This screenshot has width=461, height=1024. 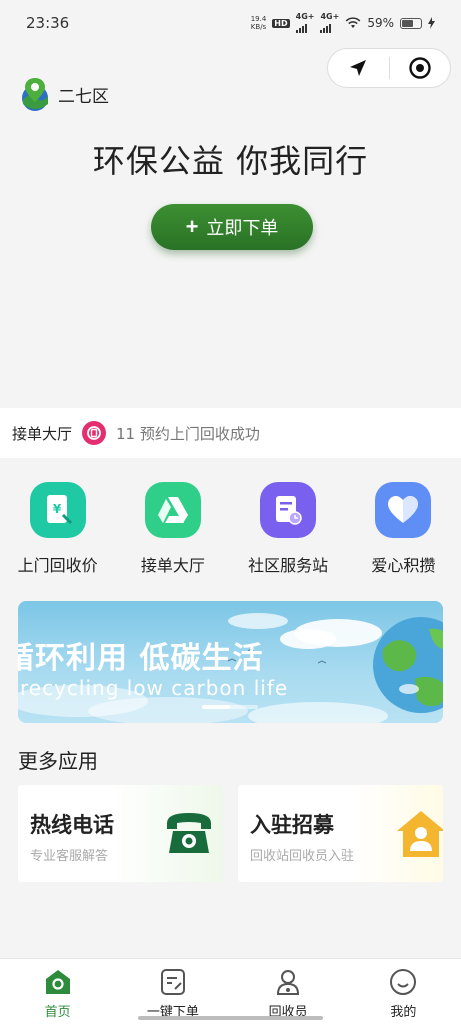 What do you see at coordinates (57, 565) in the screenshot?
I see `quick-entry-label: 上门回收价` at bounding box center [57, 565].